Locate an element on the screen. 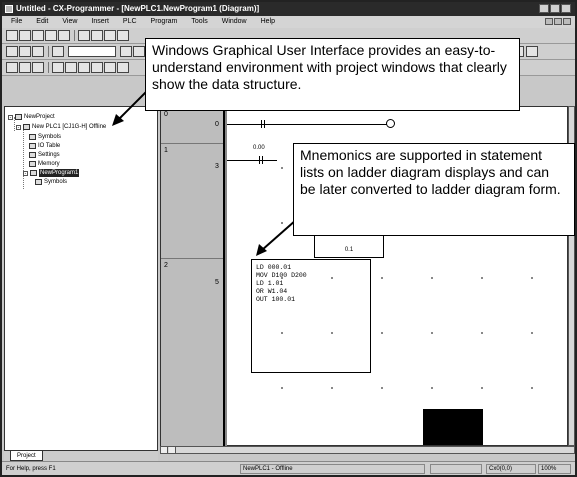  callout-arrow-gui is located at coordinates (133, 105).